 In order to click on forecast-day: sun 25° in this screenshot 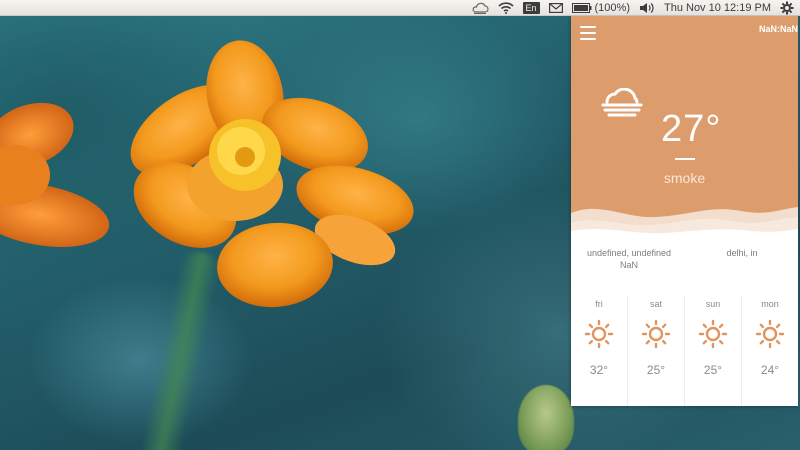, I will do `click(712, 351)`.